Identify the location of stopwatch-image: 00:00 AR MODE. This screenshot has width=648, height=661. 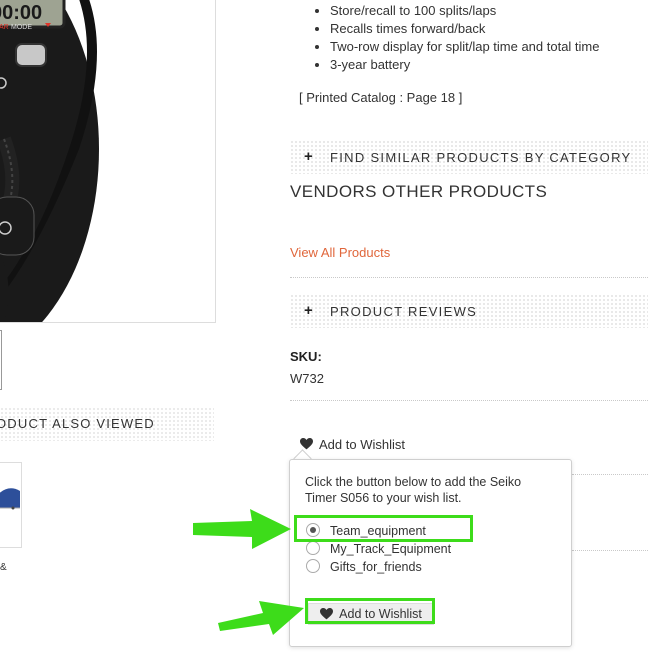
(49, 161).